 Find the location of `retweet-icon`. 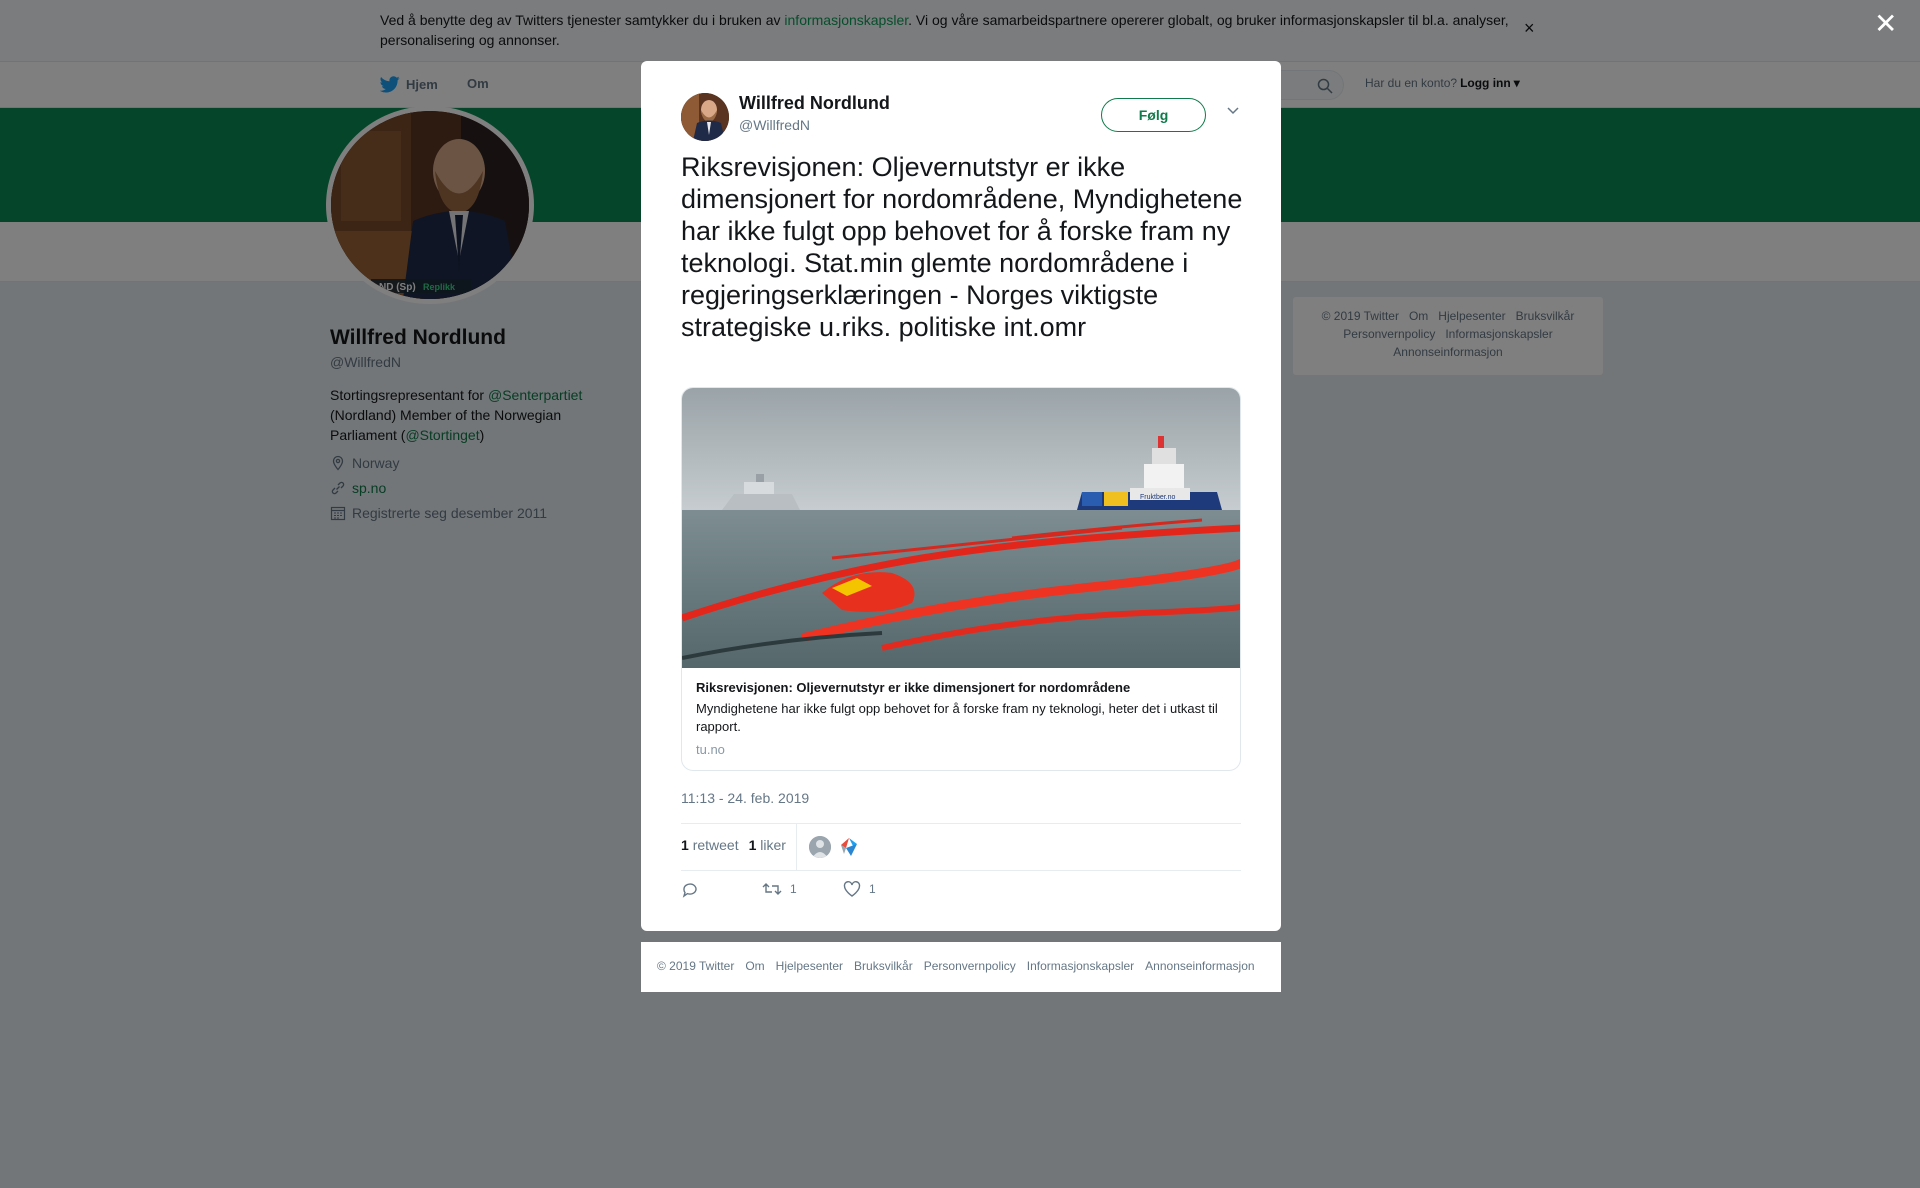

retweet-icon is located at coordinates (772, 889).